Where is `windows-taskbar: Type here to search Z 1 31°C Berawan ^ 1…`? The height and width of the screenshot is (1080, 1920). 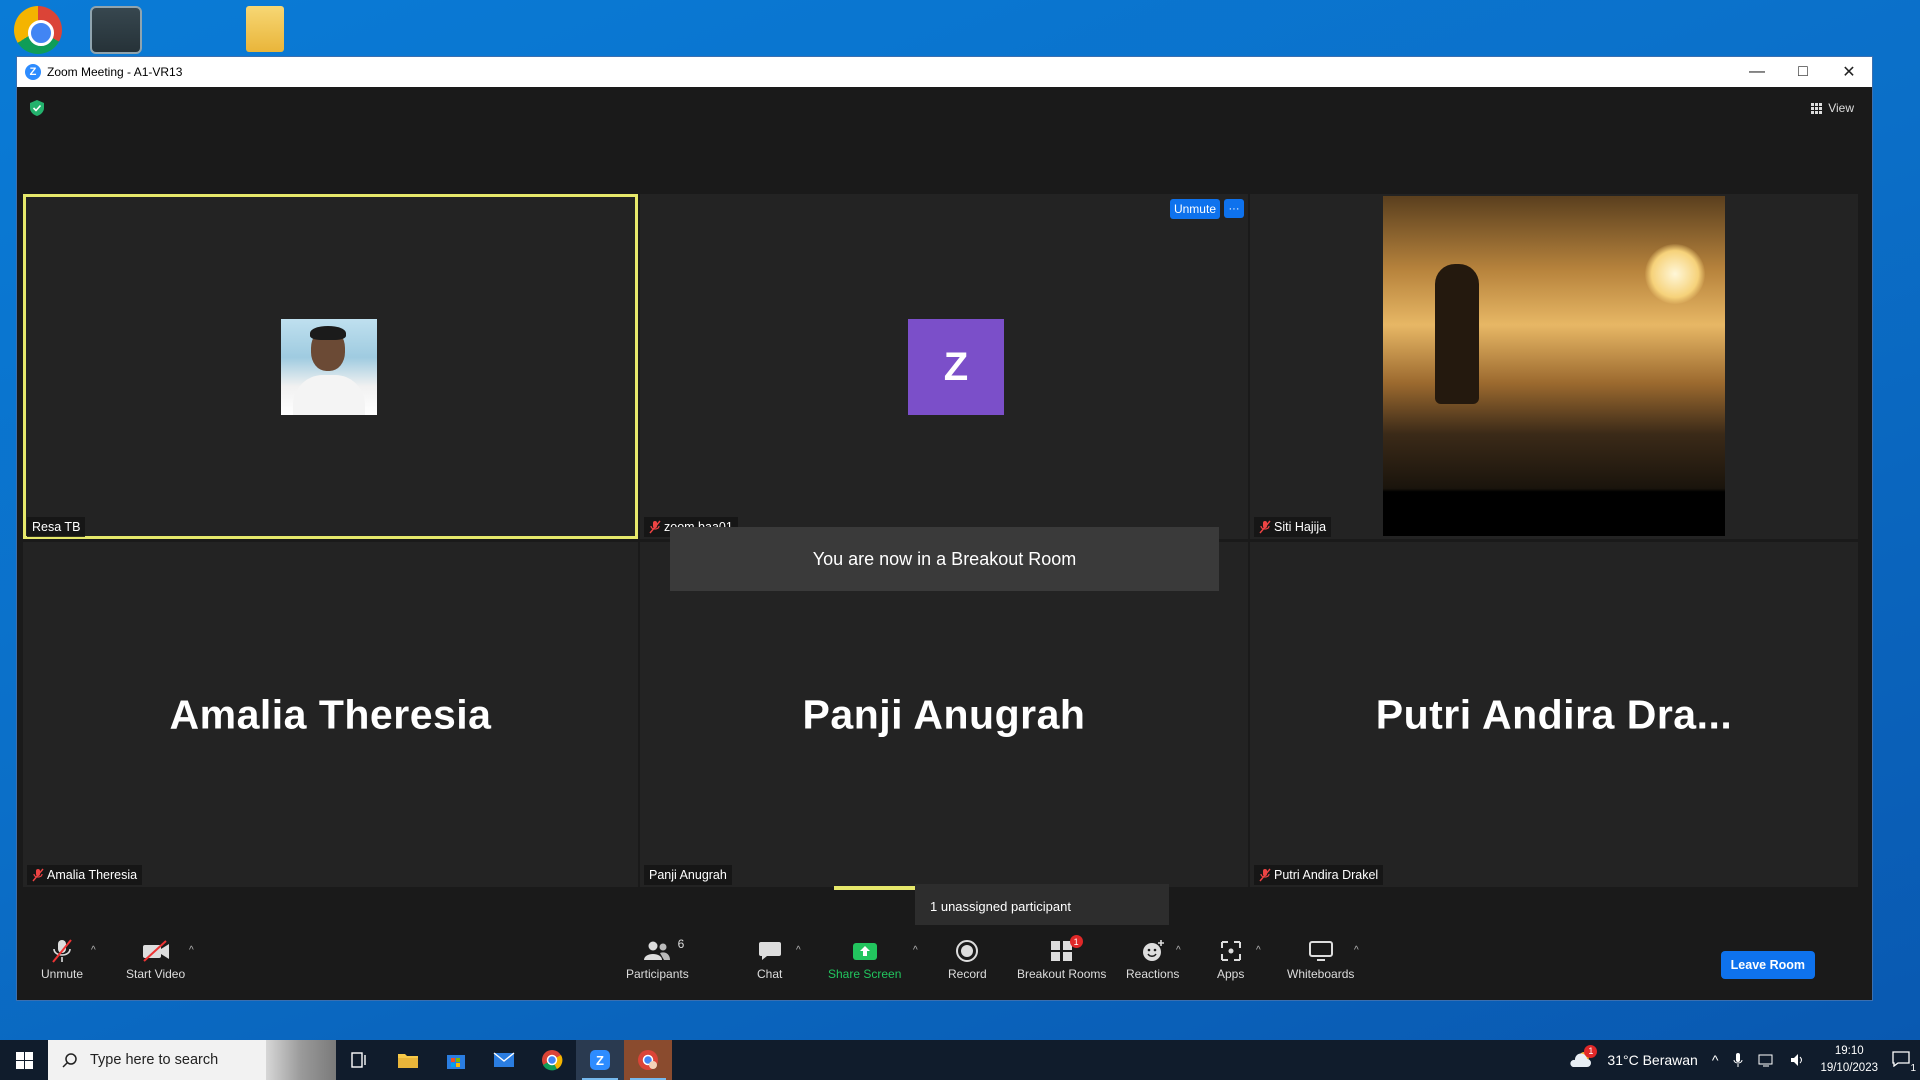
windows-taskbar: Type here to search Z 1 31°C Berawan ^ 1… is located at coordinates (960, 1060).